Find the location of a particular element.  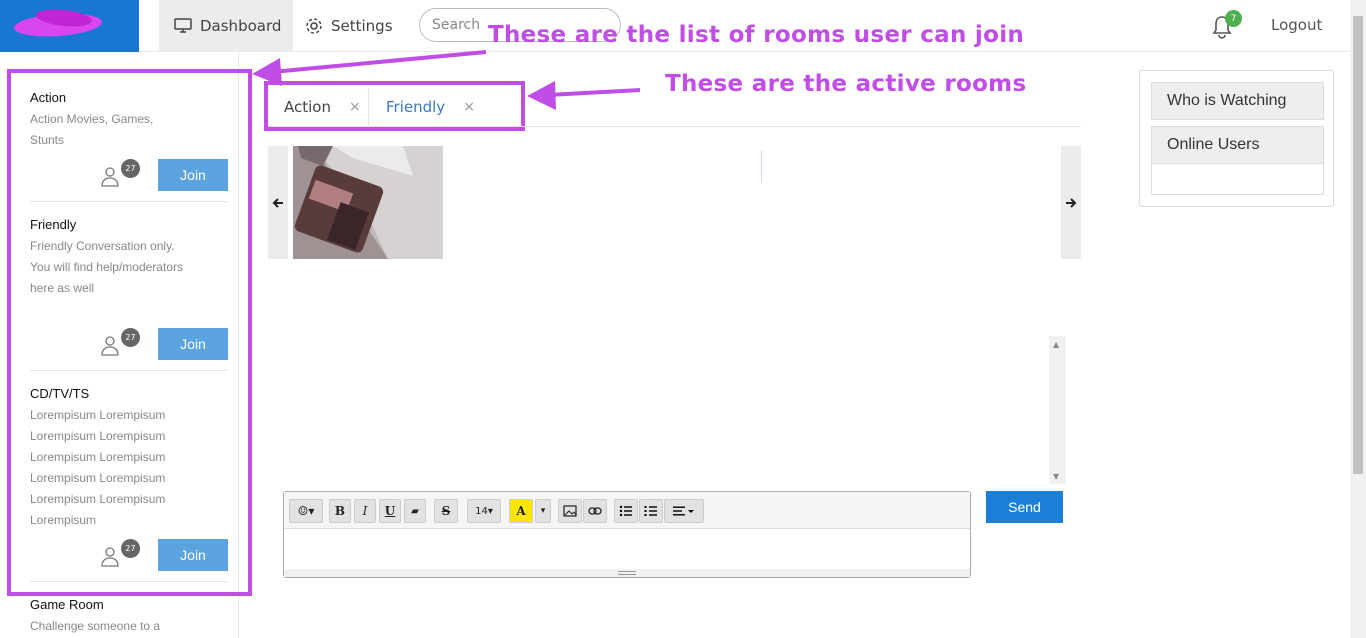

online-users-tab: Online Users is located at coordinates (1237, 145).